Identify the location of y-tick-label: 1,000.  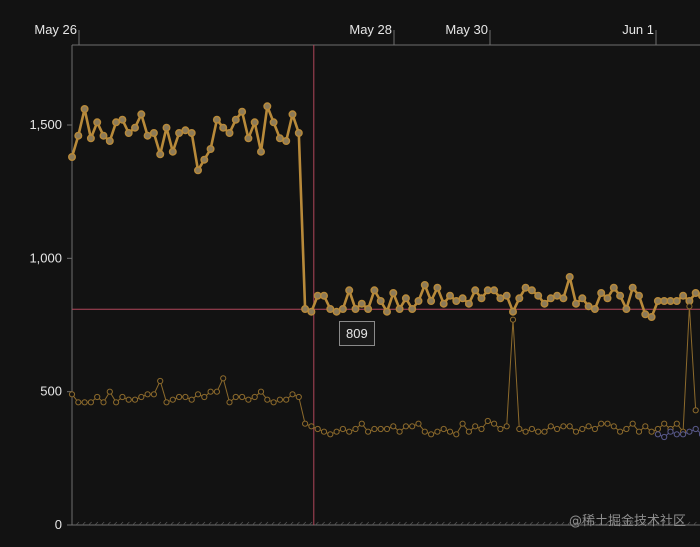
(45, 257).